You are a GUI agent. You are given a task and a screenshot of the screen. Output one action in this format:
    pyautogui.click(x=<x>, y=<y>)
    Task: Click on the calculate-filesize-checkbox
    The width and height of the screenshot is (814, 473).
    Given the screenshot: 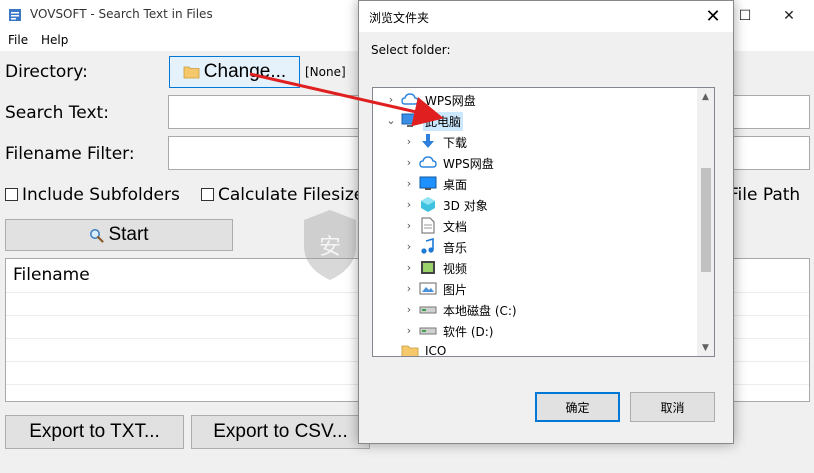 What is the action you would take?
    pyautogui.click(x=207, y=194)
    